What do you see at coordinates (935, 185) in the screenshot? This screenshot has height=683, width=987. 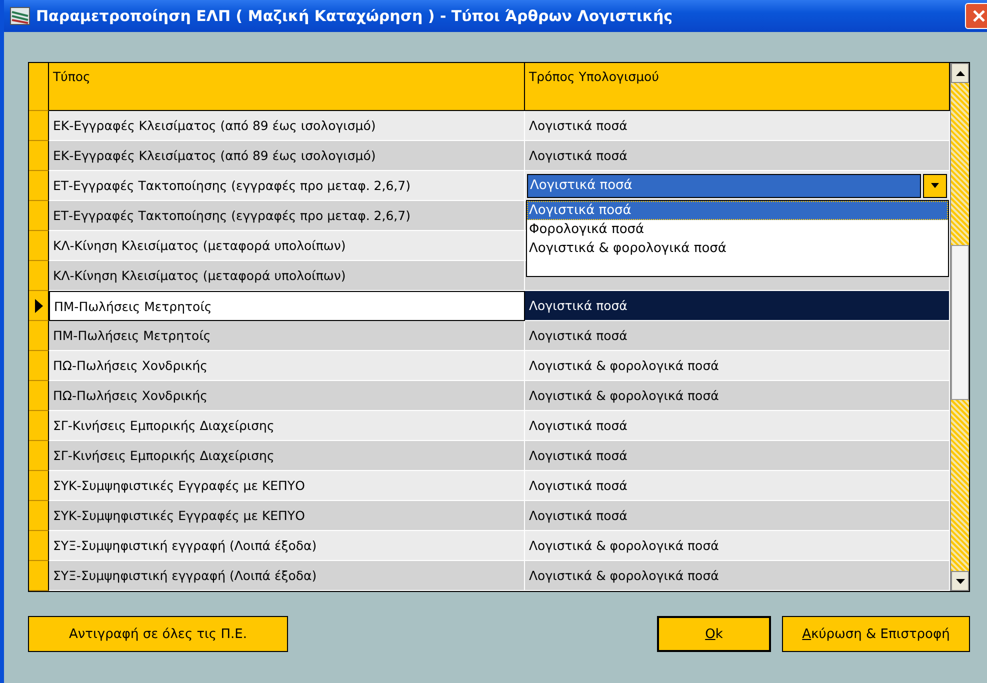 I see `dropdown-arrow-icon` at bounding box center [935, 185].